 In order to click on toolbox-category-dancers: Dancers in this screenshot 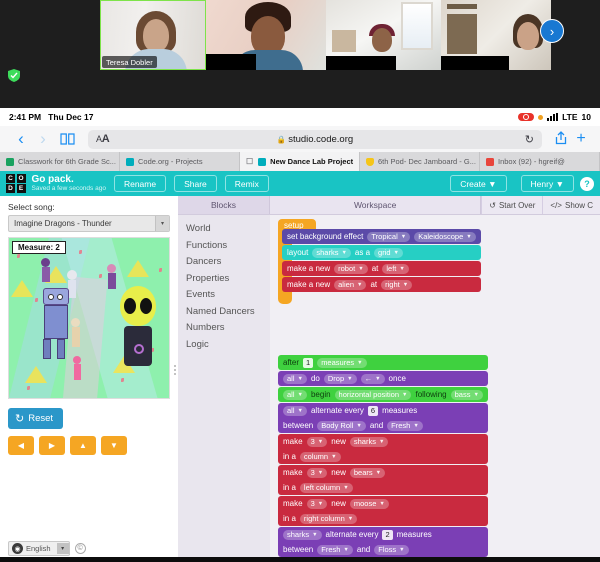, I will do `click(228, 262)`.